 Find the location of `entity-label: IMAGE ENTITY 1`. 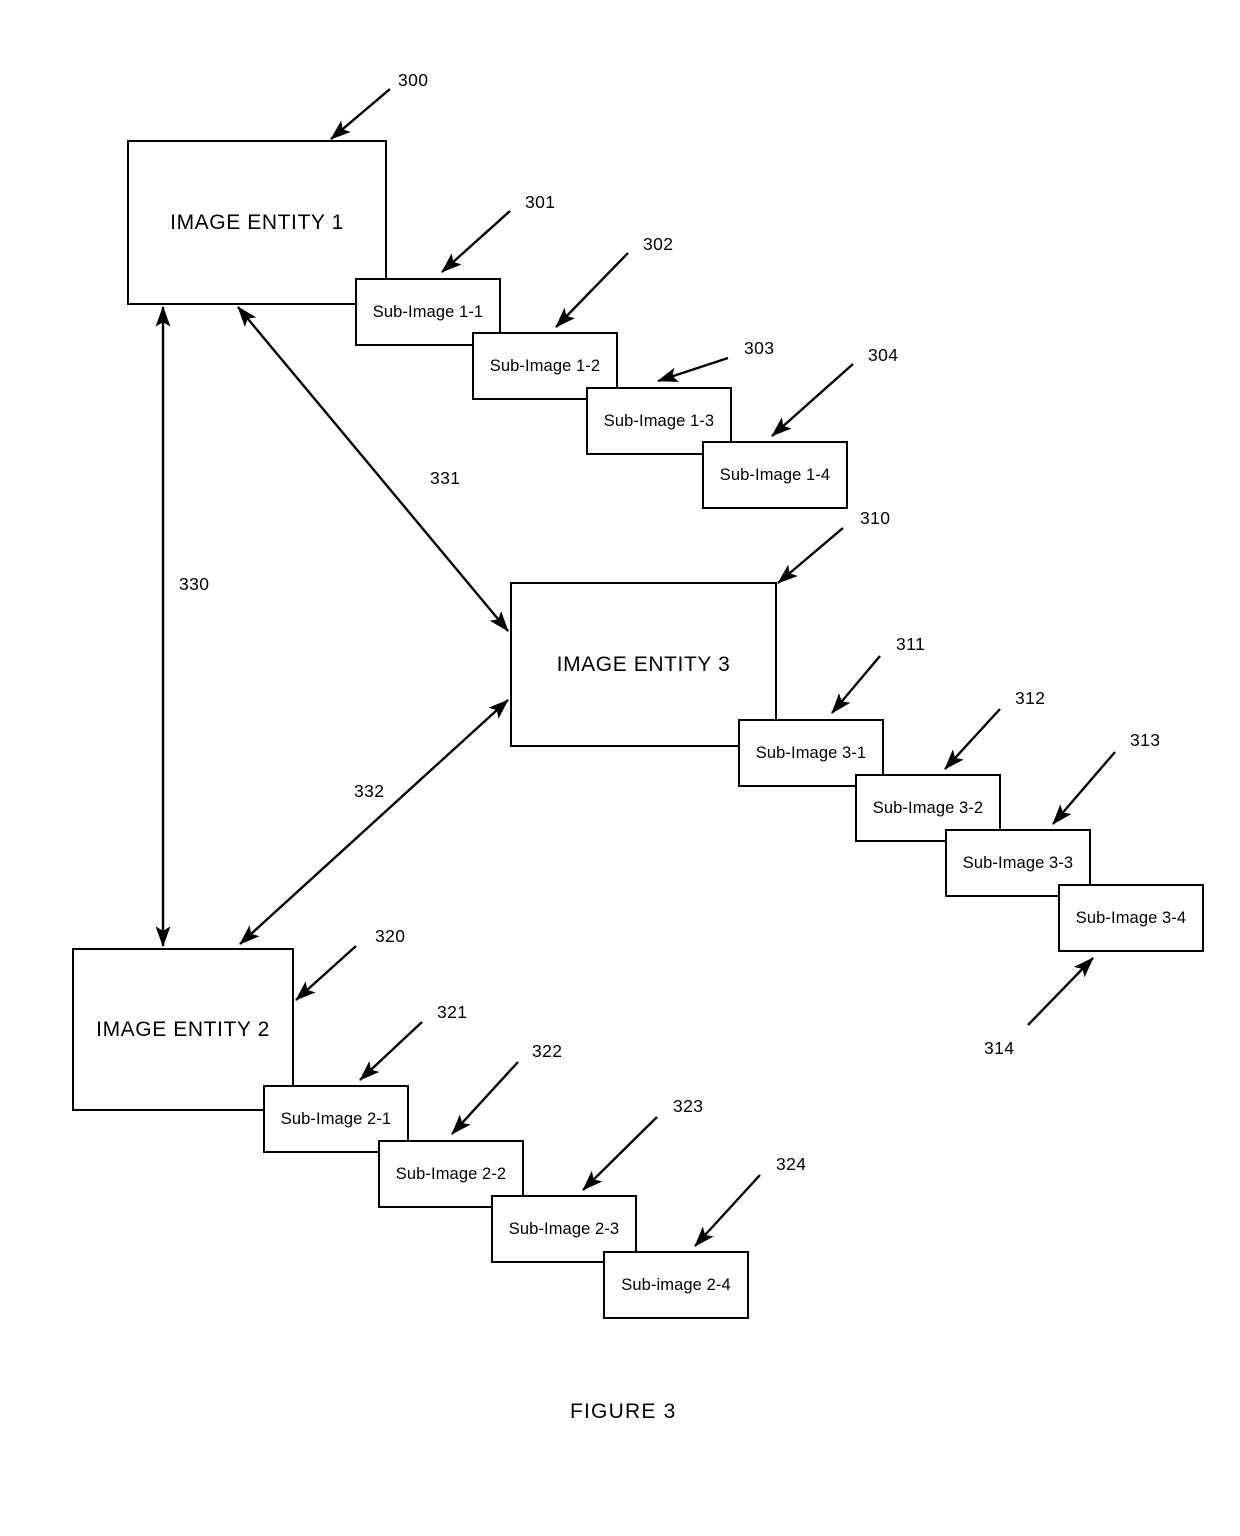

entity-label: IMAGE ENTITY 1 is located at coordinates (257, 222).